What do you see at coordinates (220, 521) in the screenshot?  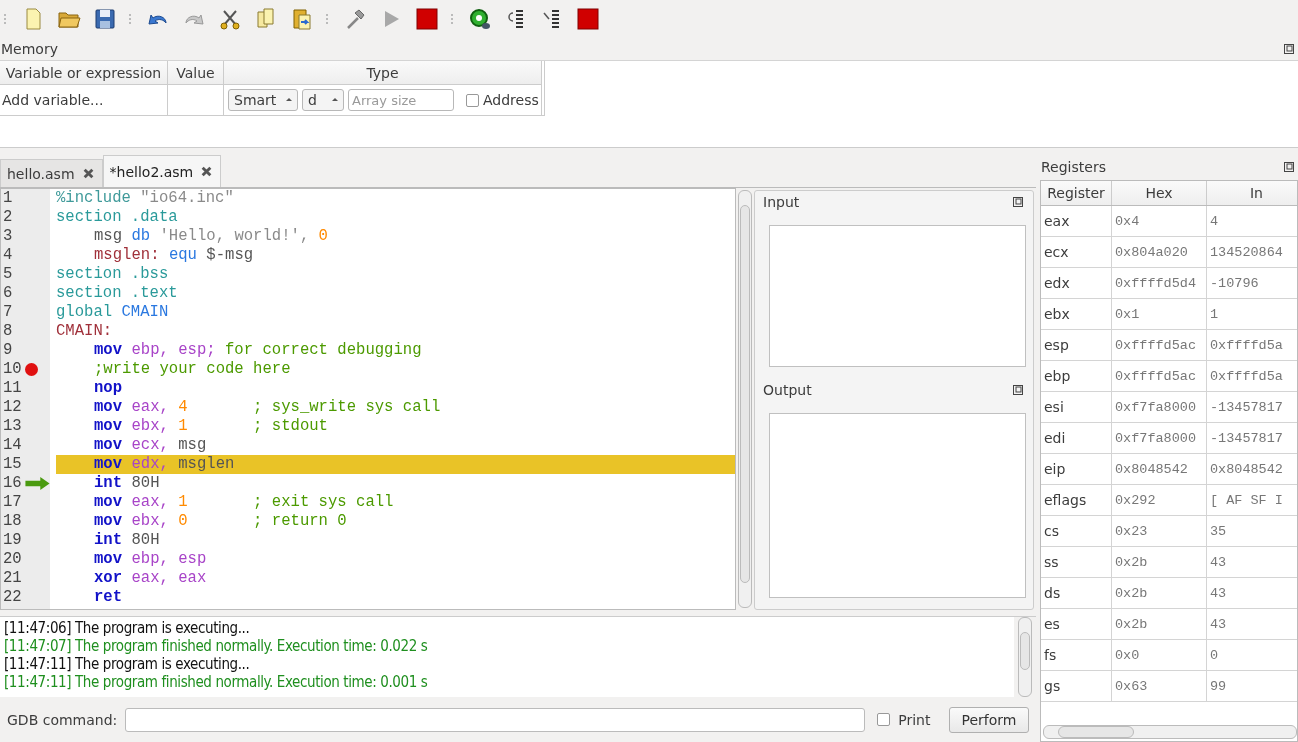 I see `code-line: mov ebx, 0 ; return 0` at bounding box center [220, 521].